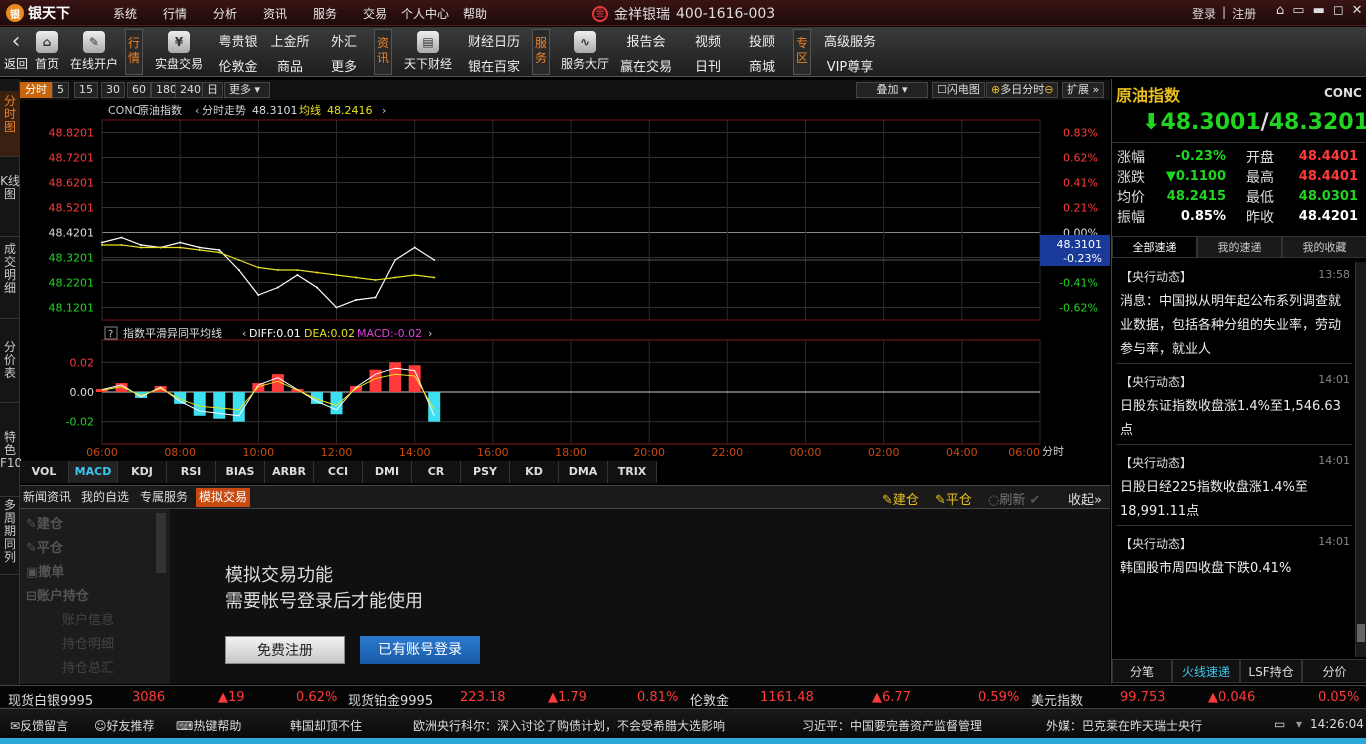 This screenshot has width=1366, height=744. Describe the element at coordinates (1085, 498) in the screenshot. I see `collapse-button: 收起»` at that location.